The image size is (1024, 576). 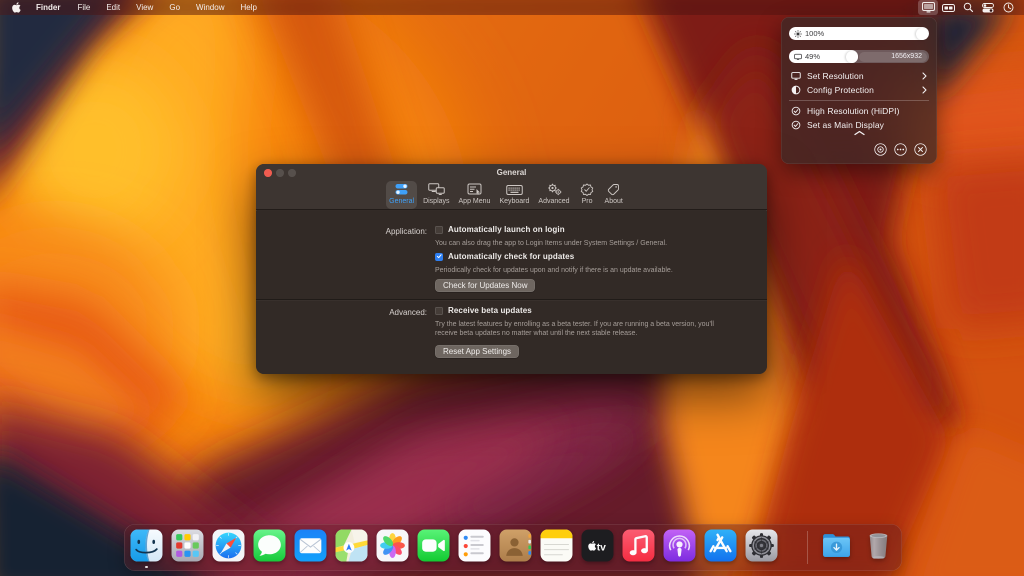 I want to click on gears-icon, so click(x=553, y=189).